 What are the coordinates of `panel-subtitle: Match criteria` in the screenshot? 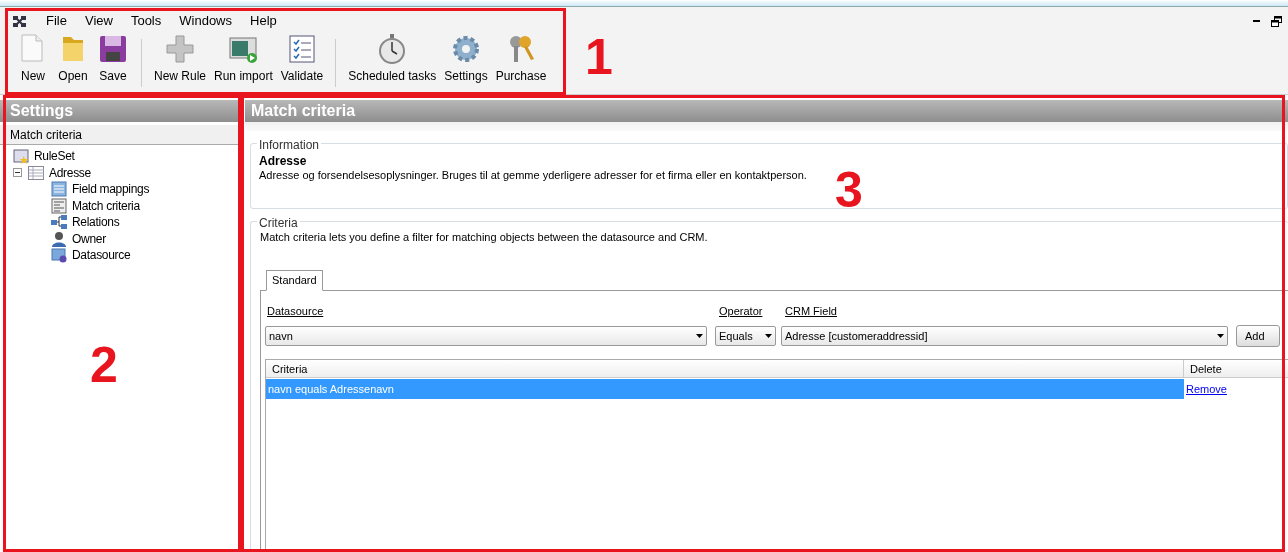 It's located at (119, 135).